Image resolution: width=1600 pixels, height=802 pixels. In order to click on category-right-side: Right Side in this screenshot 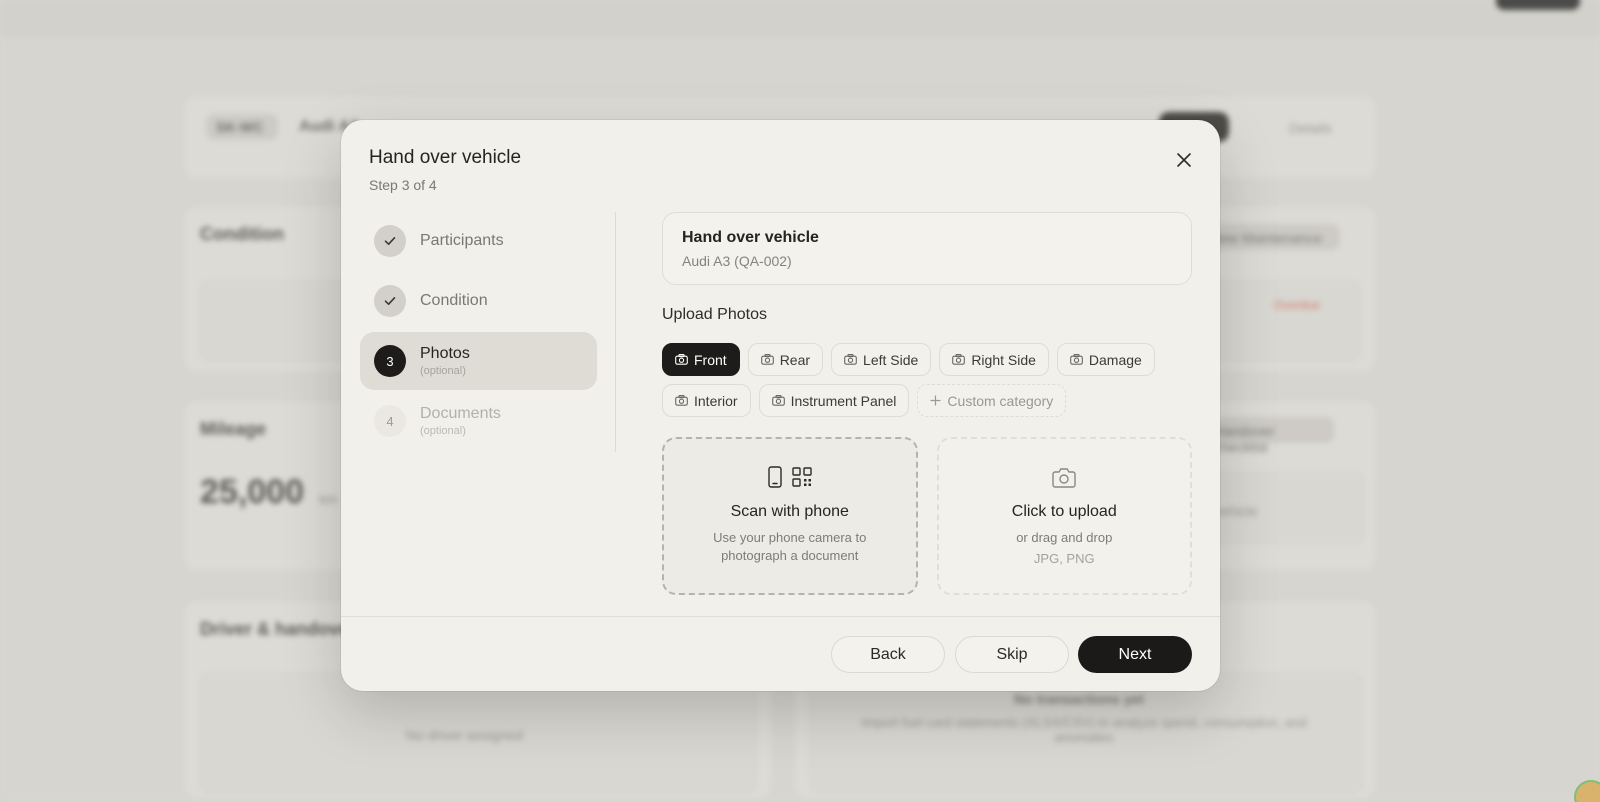, I will do `click(994, 359)`.